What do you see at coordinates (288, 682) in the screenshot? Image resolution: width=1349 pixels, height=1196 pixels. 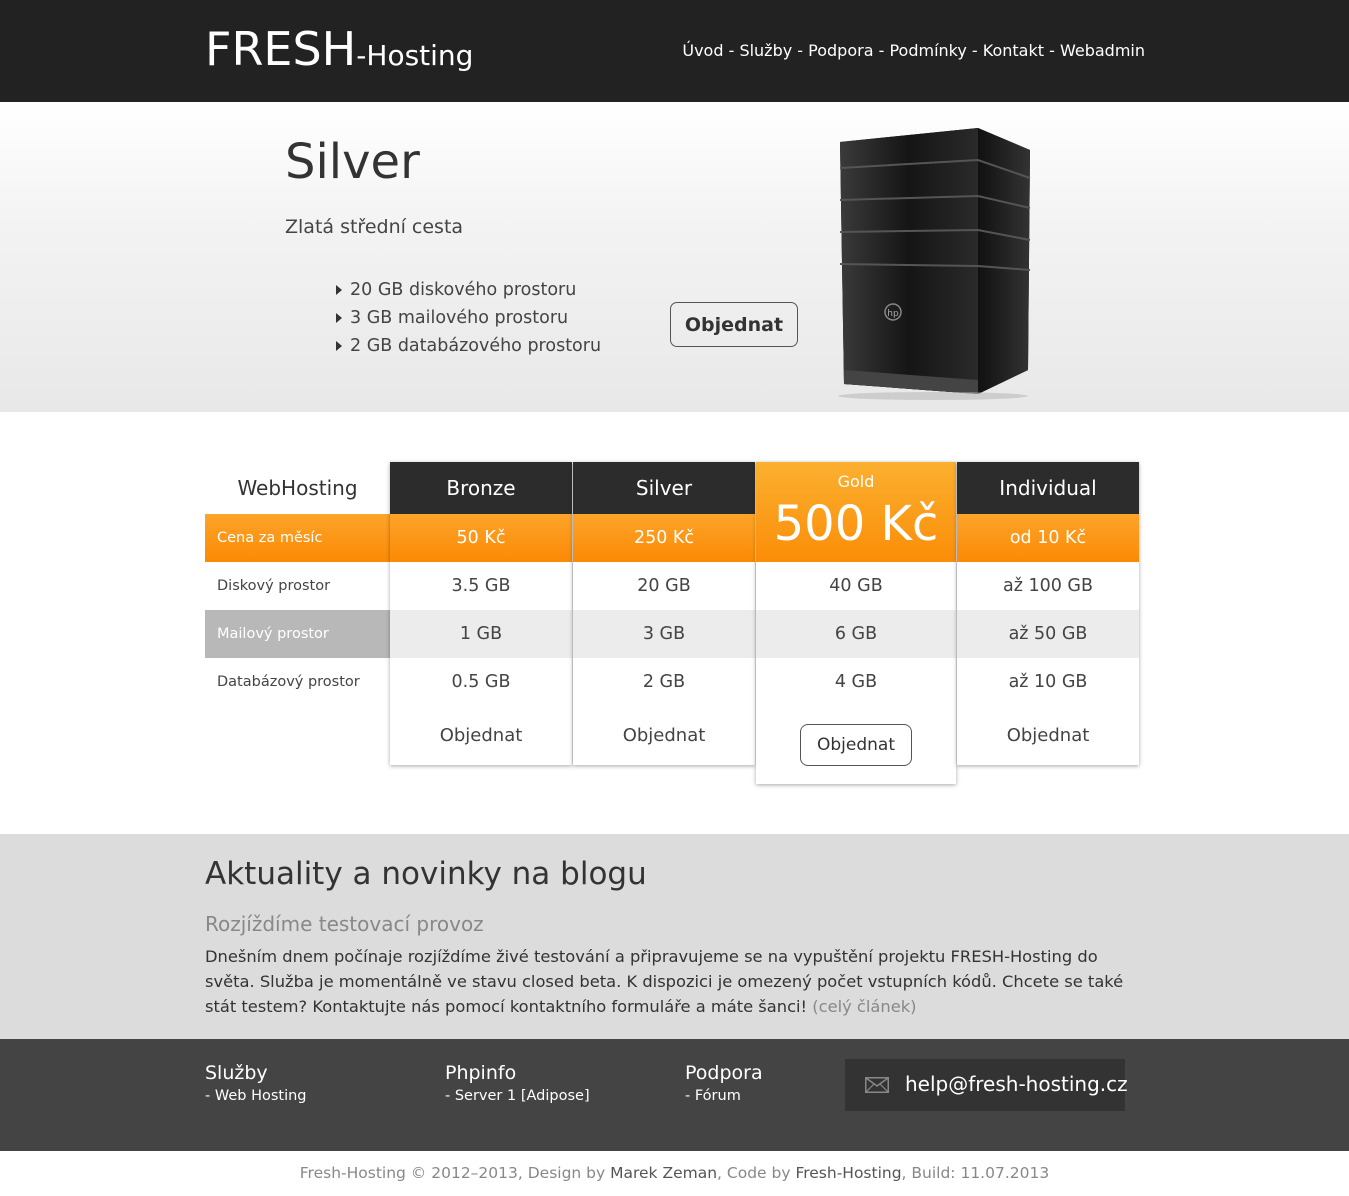 I see `row-label-db: Databázový prostor` at bounding box center [288, 682].